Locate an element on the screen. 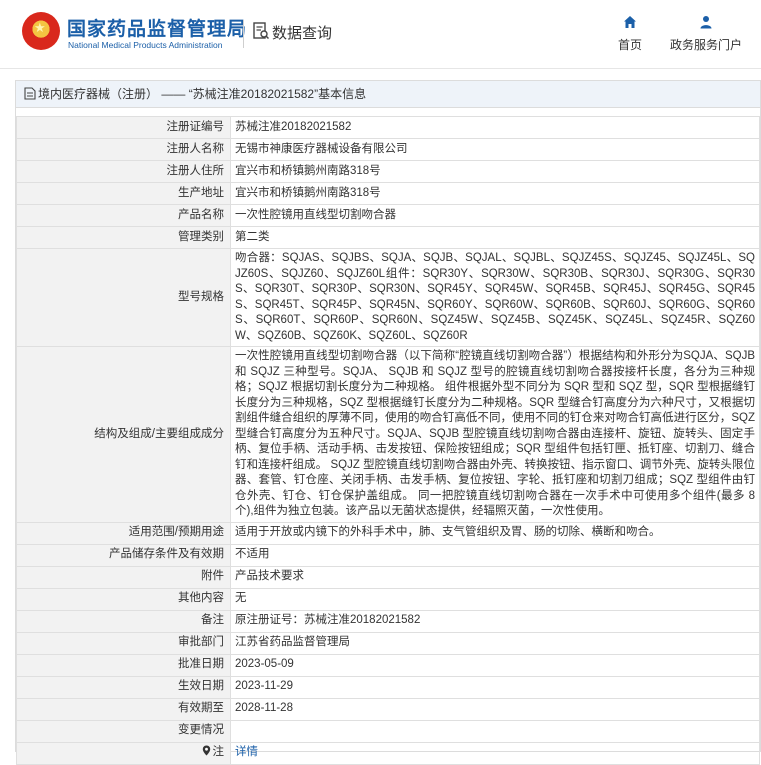 The width and height of the screenshot is (761, 765). field-label: 生效日期 is located at coordinates (123, 687).